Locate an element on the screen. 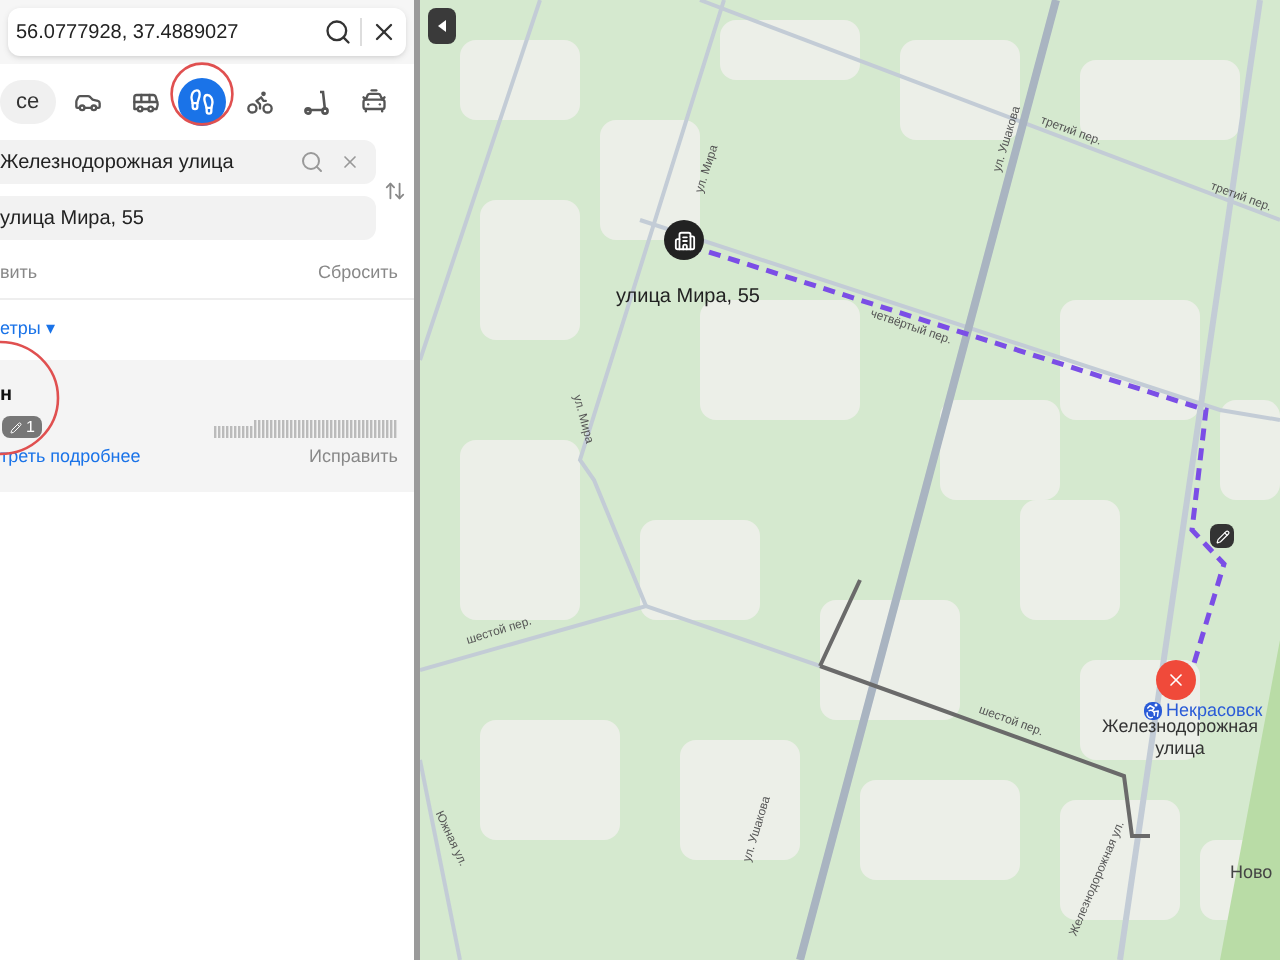 The width and height of the screenshot is (1280, 960). from-field: Железнодорожная улица is located at coordinates (188, 162).